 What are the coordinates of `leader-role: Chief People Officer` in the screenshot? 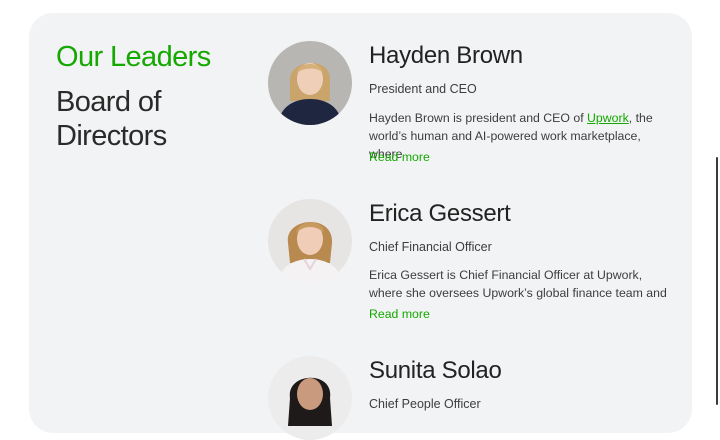 It's located at (425, 404).